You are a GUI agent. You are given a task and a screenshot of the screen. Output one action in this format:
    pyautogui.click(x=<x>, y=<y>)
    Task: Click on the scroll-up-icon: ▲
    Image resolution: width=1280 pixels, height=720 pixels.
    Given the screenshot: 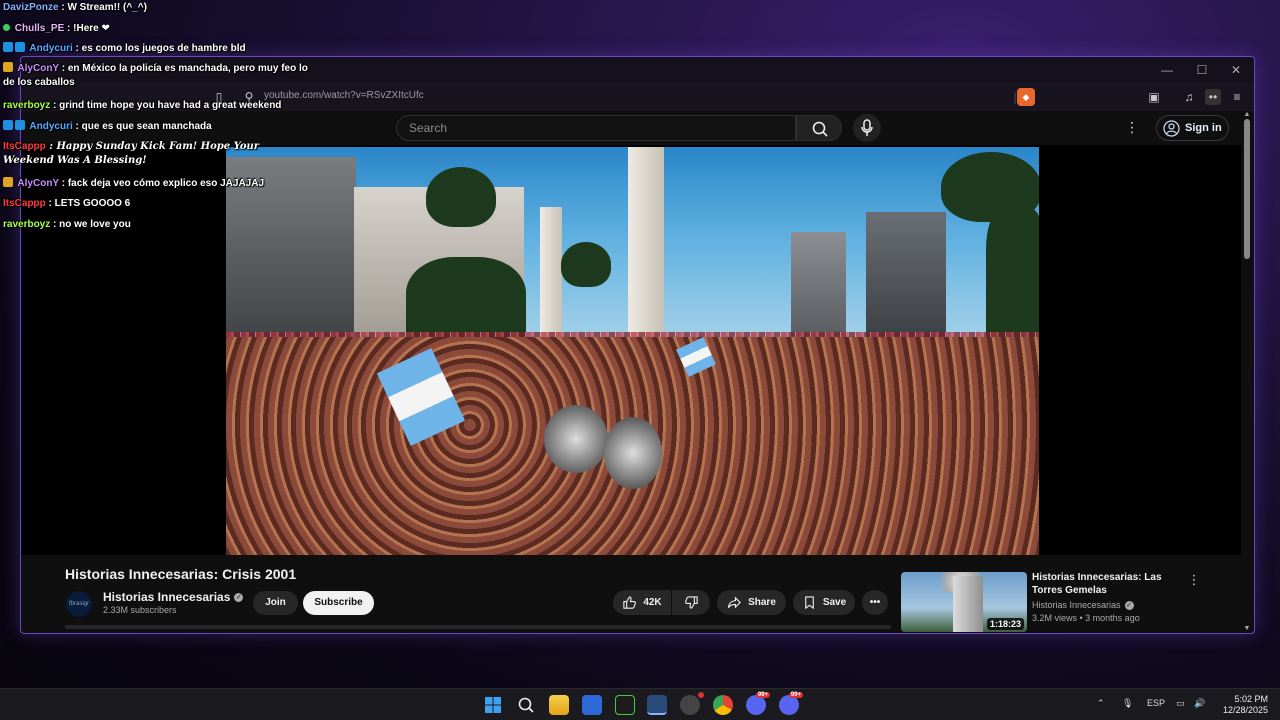 What is the action you would take?
    pyautogui.click(x=1247, y=115)
    